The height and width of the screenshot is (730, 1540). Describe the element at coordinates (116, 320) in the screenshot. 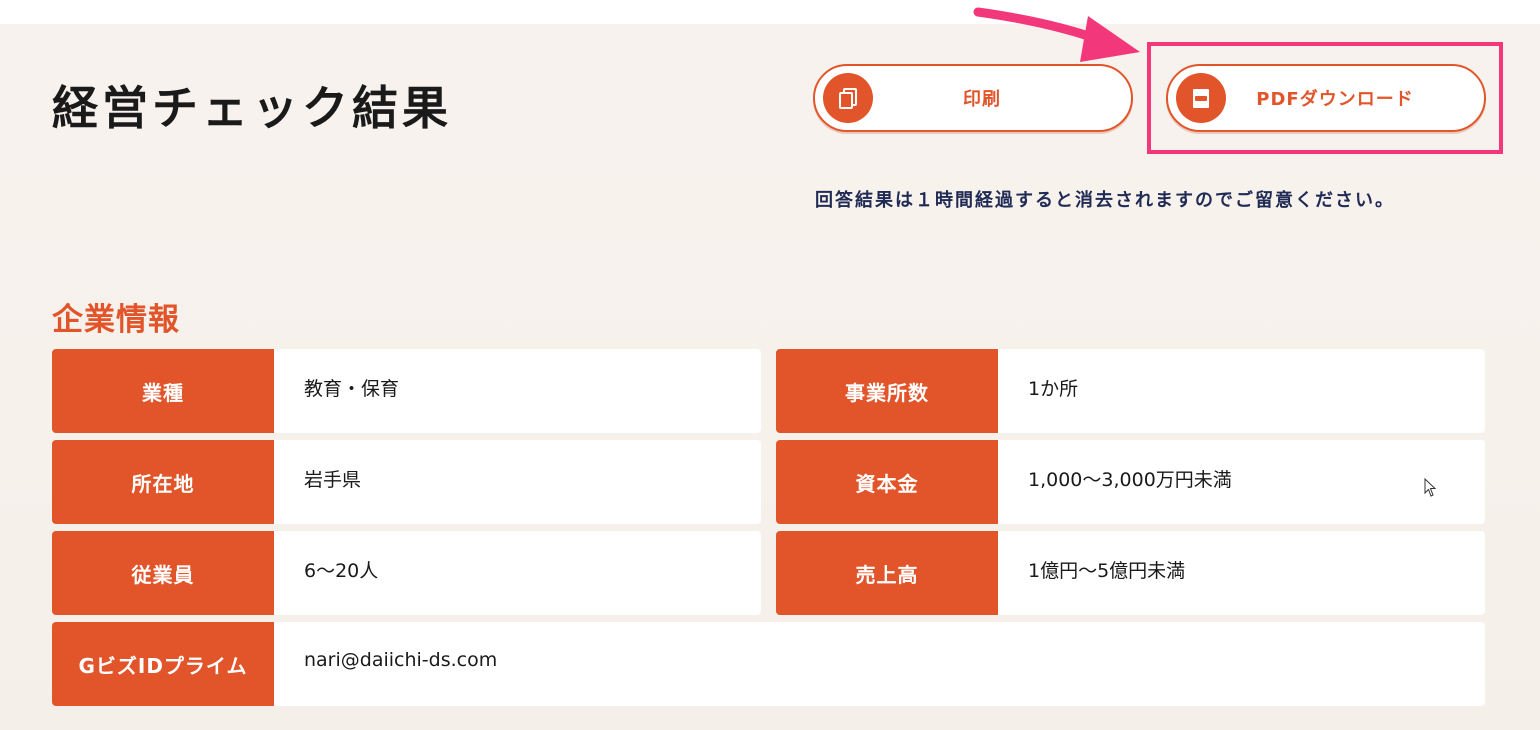

I see `section-title-company-info: 企業情報` at that location.